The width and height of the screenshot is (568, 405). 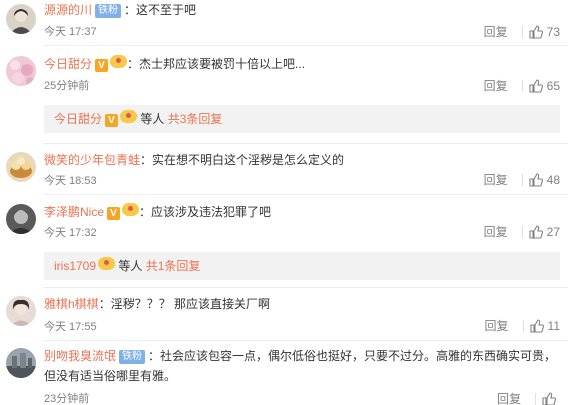 What do you see at coordinates (110, 376) in the screenshot?
I see `comment-text-continued: 但没有适当俗哪里有雅。` at bounding box center [110, 376].